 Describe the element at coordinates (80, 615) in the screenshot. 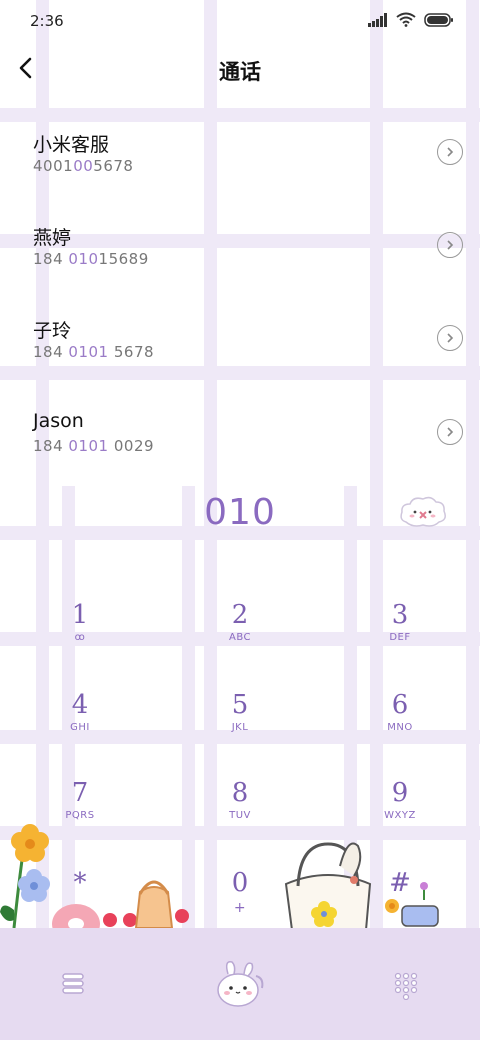

I see `key-digit: 1` at that location.